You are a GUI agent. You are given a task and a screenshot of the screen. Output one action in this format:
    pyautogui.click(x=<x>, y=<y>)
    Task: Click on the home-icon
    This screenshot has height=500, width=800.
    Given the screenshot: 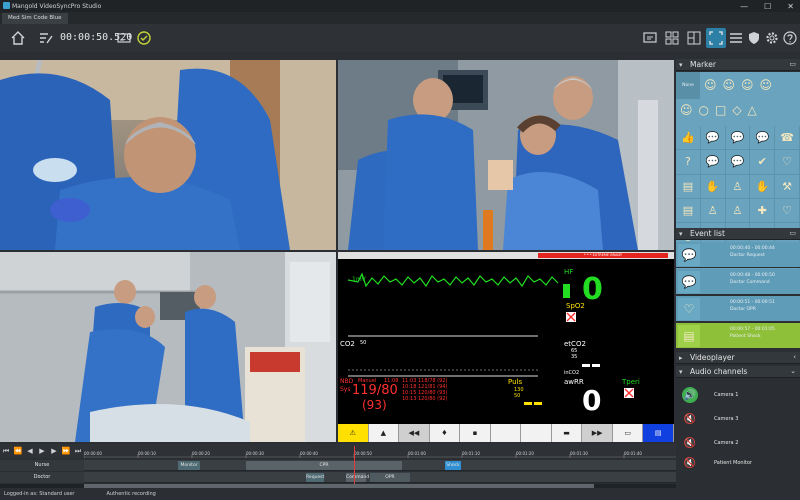 What is the action you would take?
    pyautogui.click(x=18, y=38)
    